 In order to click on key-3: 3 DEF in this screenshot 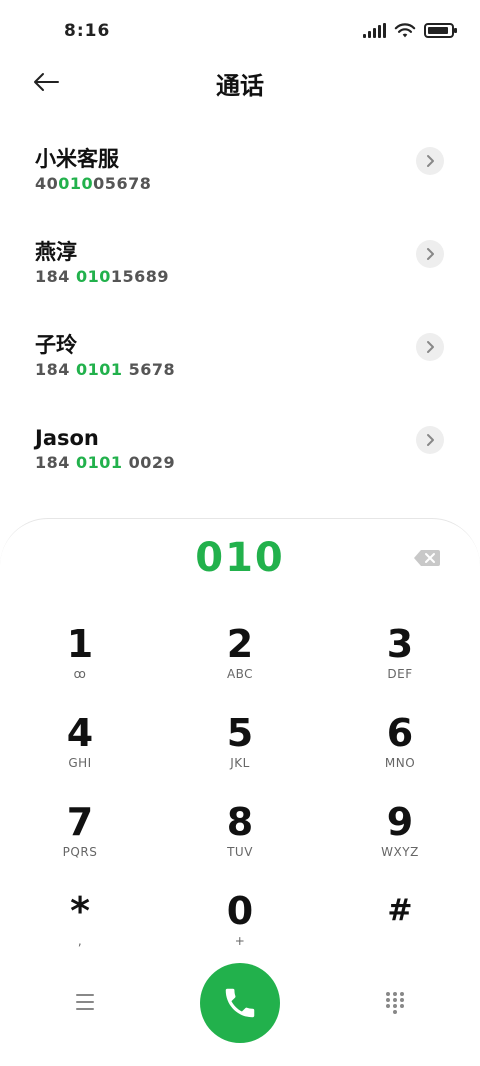, I will do `click(400, 665)`.